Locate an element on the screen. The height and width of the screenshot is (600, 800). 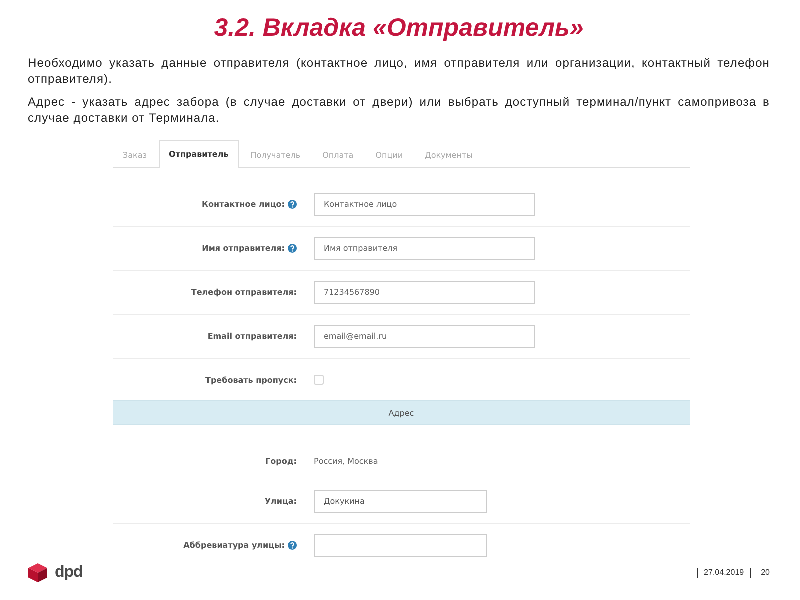
field-label: Email отправителя: is located at coordinates (252, 336).